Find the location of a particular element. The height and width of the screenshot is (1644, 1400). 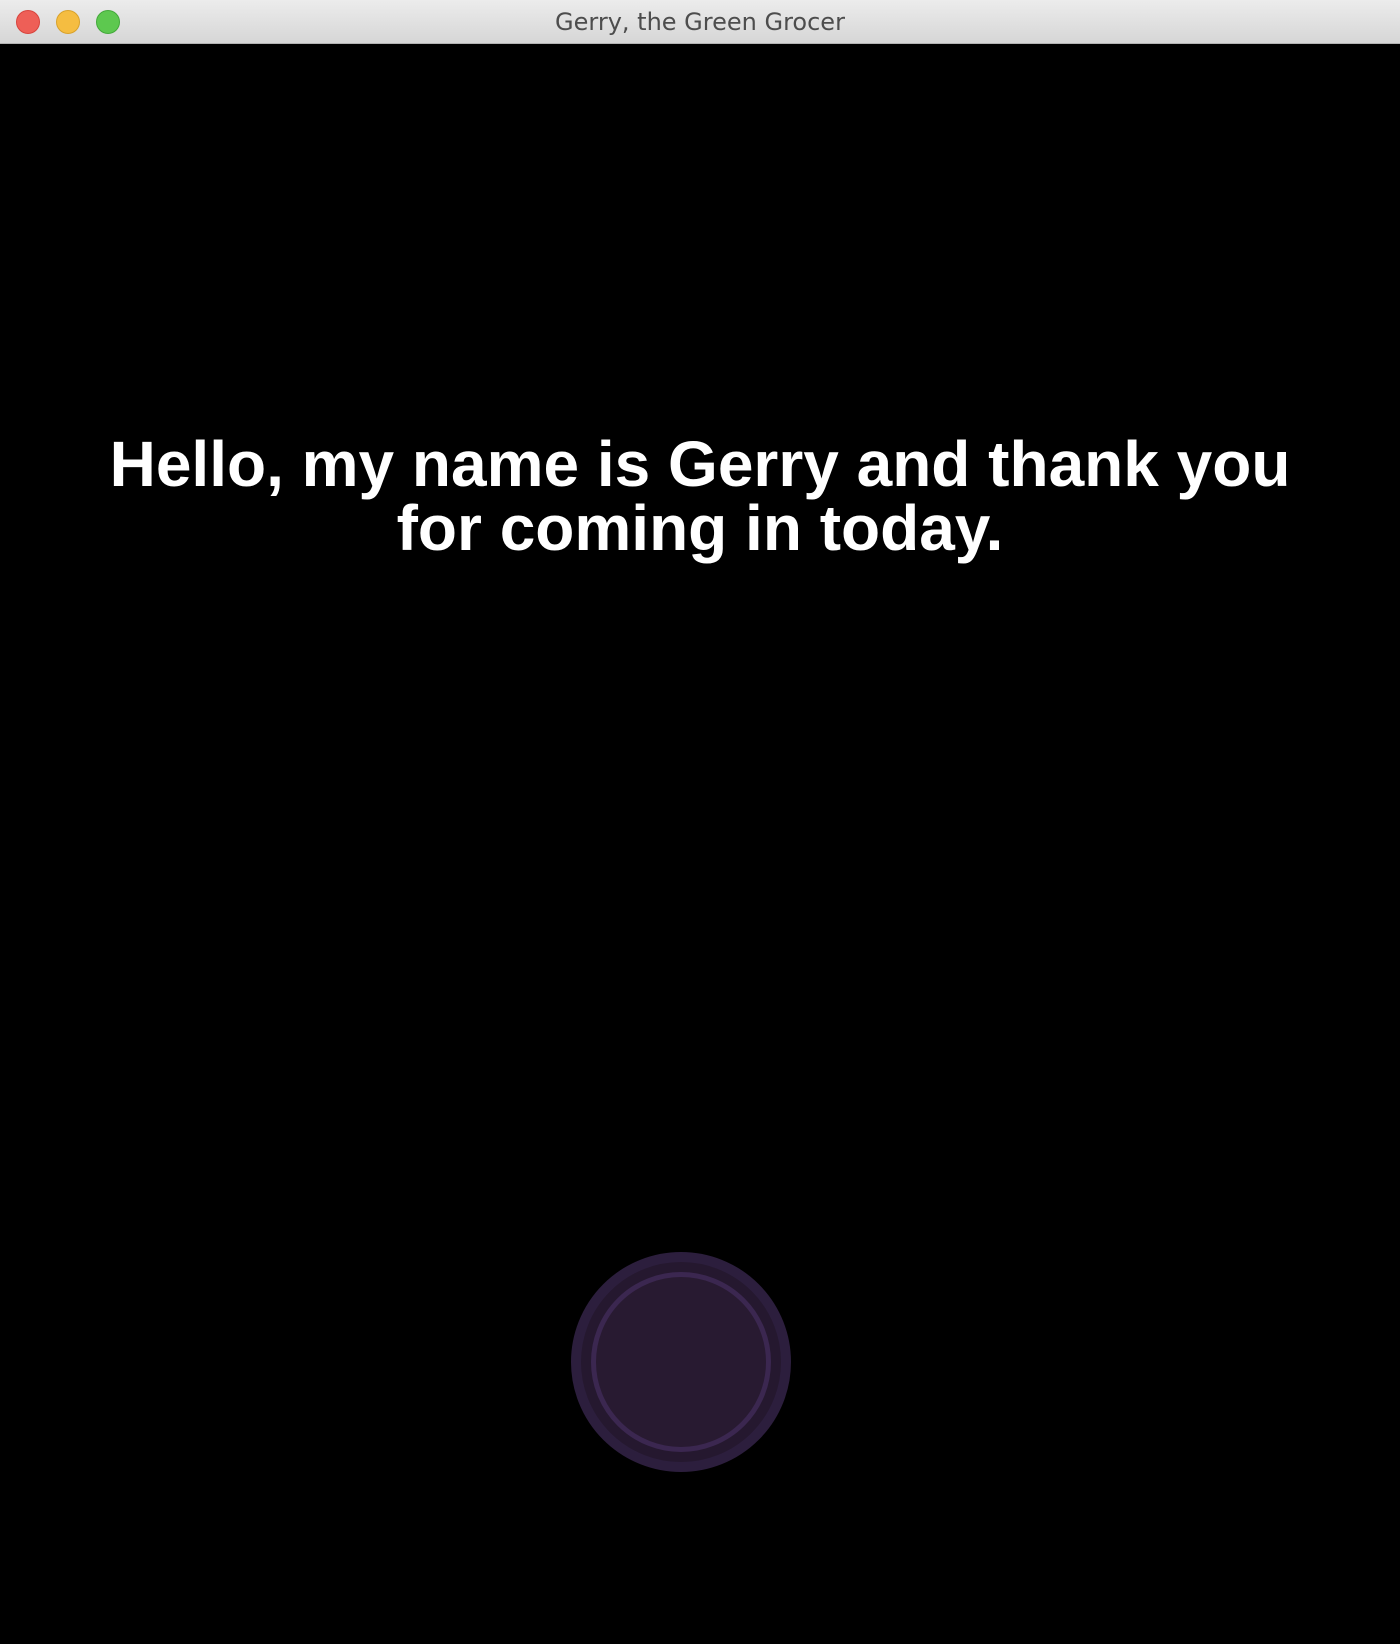

window-title: Gerry, the Green Grocer is located at coordinates (700, 22).